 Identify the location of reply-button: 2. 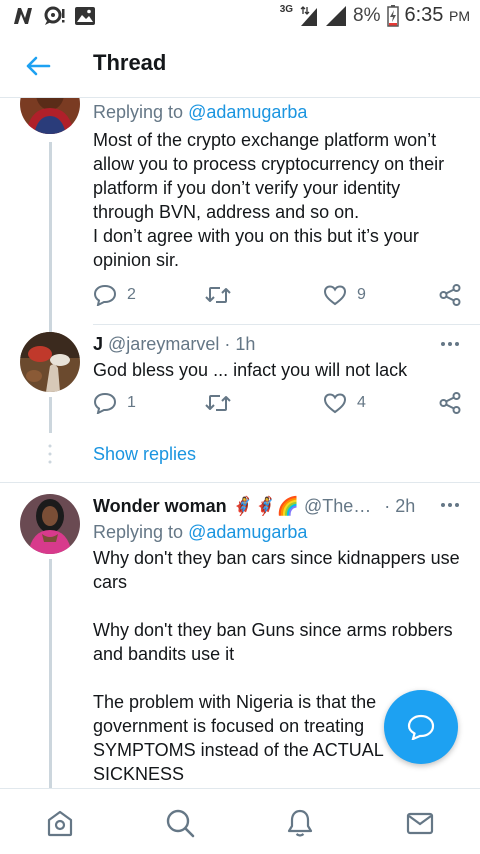
(114, 295).